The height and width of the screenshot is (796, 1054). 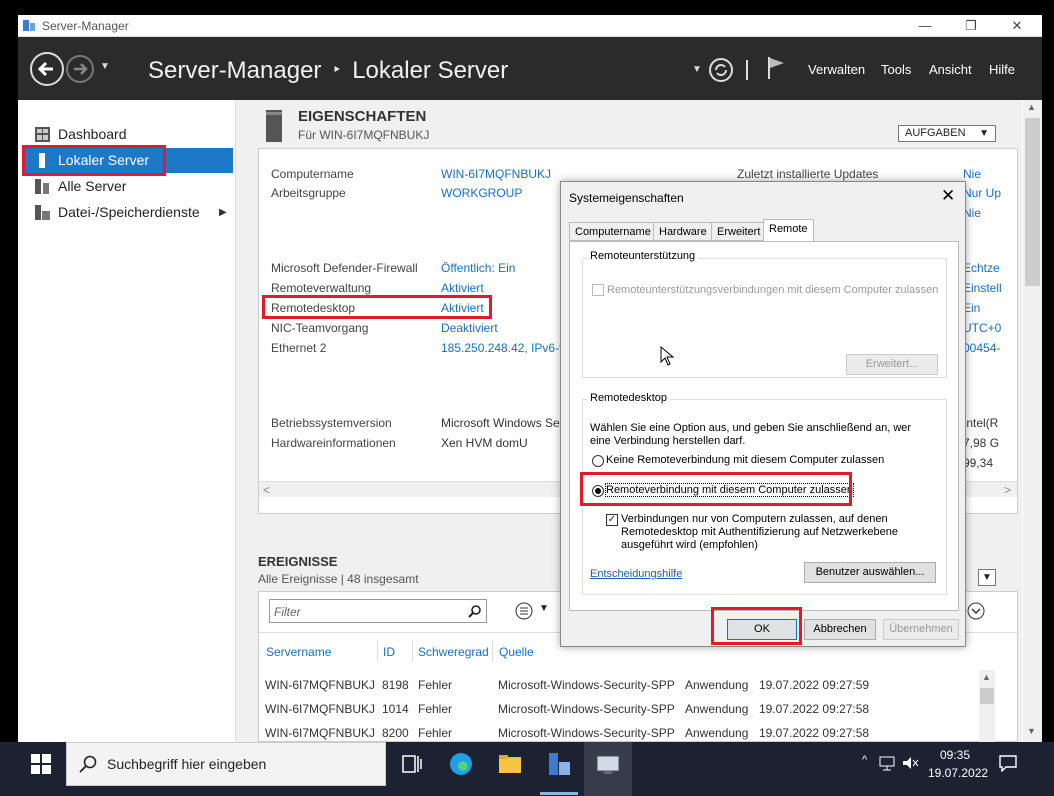 I want to click on expand-arrow-icon: ▶, so click(x=223, y=212).